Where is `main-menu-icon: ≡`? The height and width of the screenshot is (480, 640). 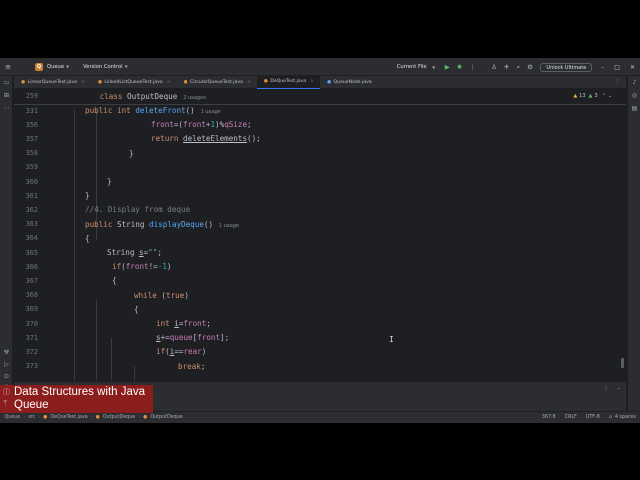 main-menu-icon: ≡ is located at coordinates (8, 67).